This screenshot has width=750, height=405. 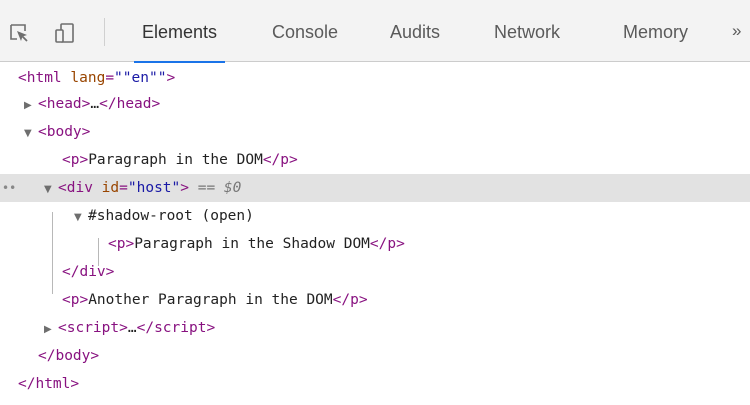 What do you see at coordinates (527, 31) in the screenshot?
I see `tab-network: Network` at bounding box center [527, 31].